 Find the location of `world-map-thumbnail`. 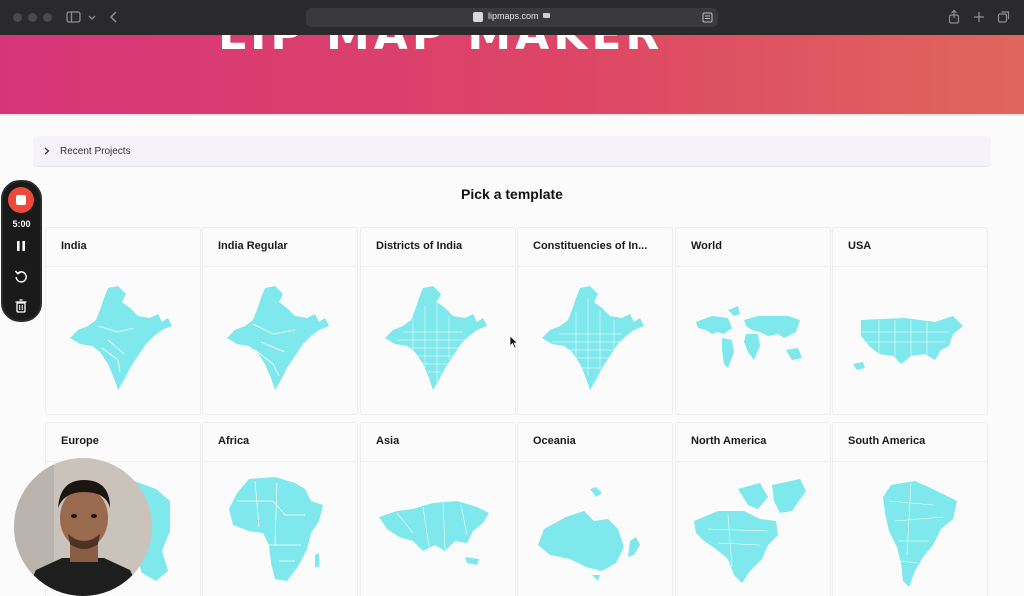

world-map-thumbnail is located at coordinates (749, 337).